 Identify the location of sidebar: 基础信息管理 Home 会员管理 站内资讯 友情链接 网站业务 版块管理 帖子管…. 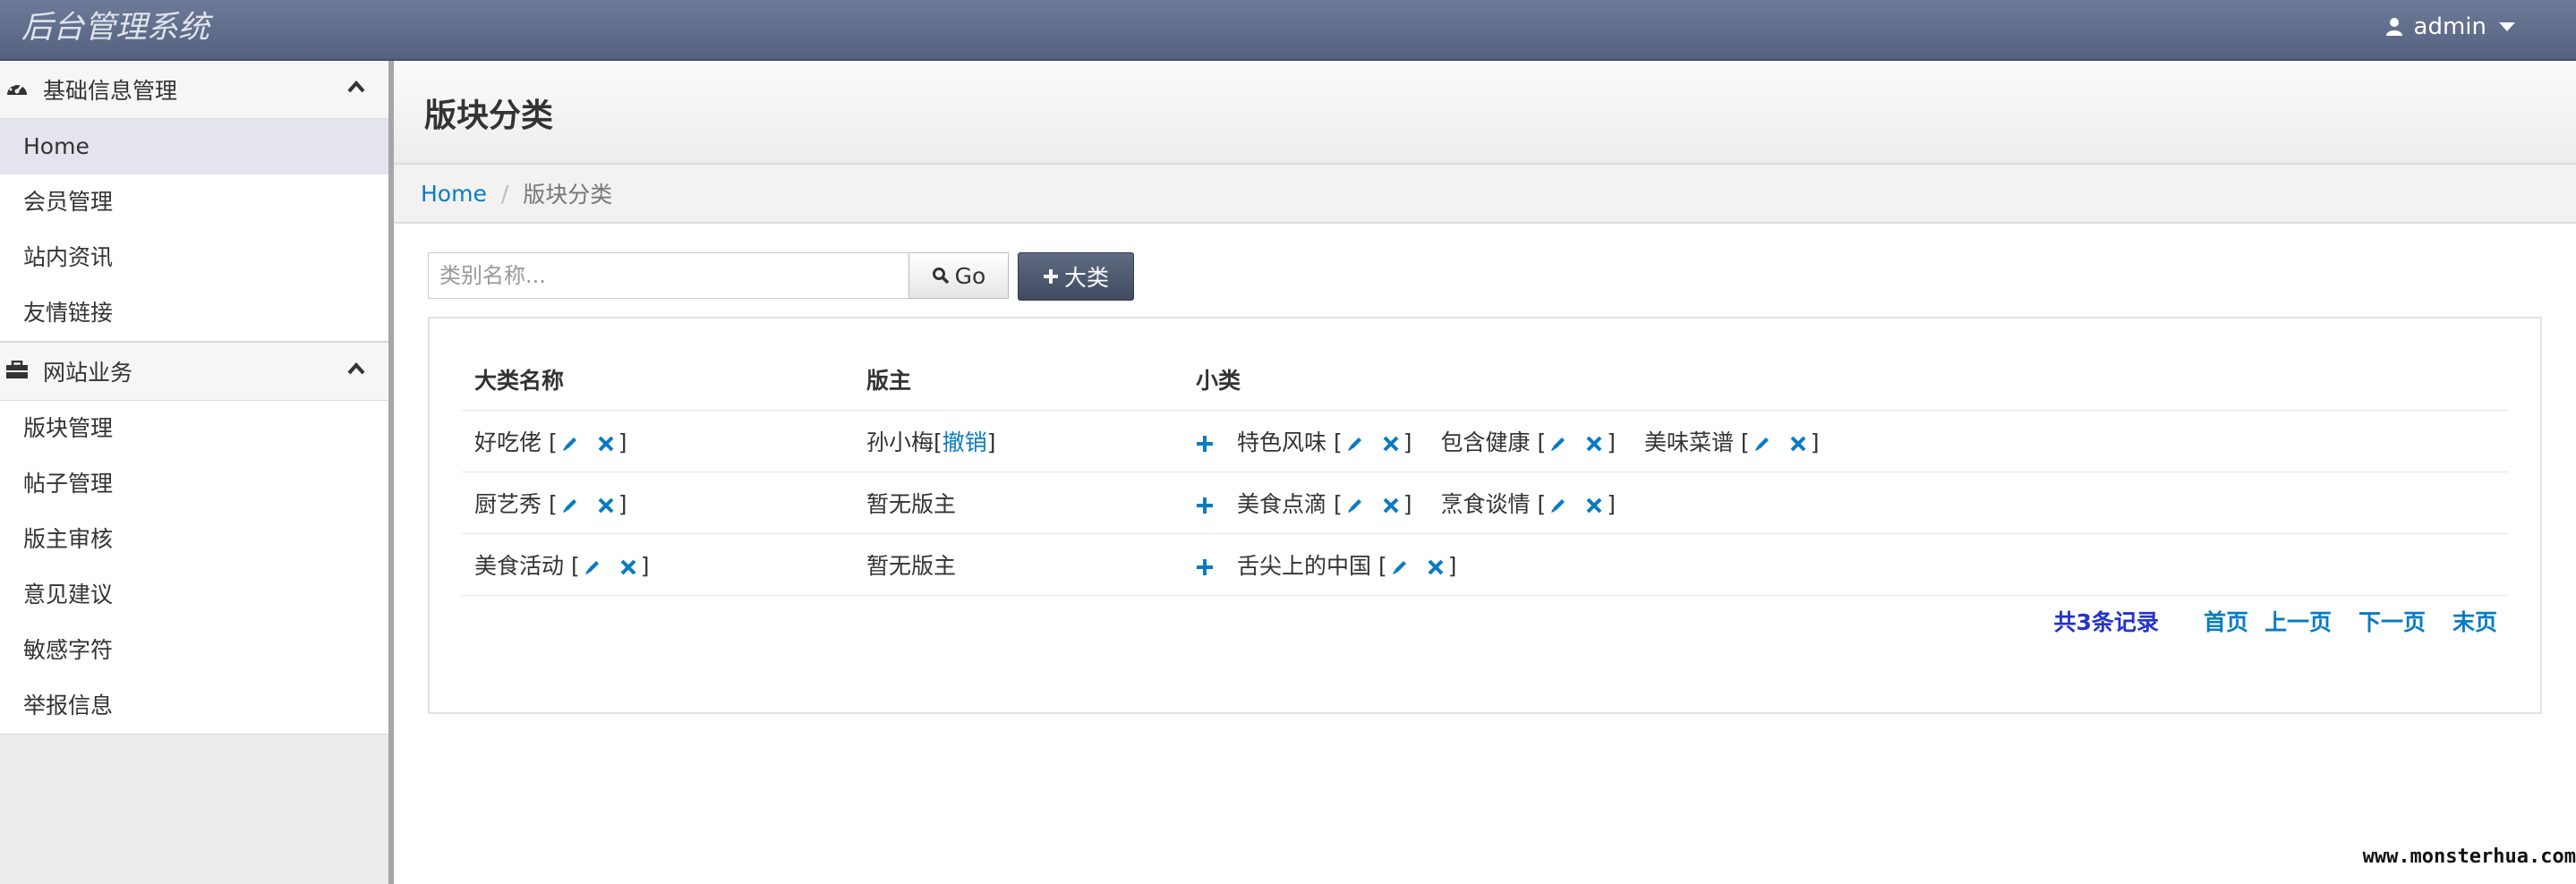
(197, 473).